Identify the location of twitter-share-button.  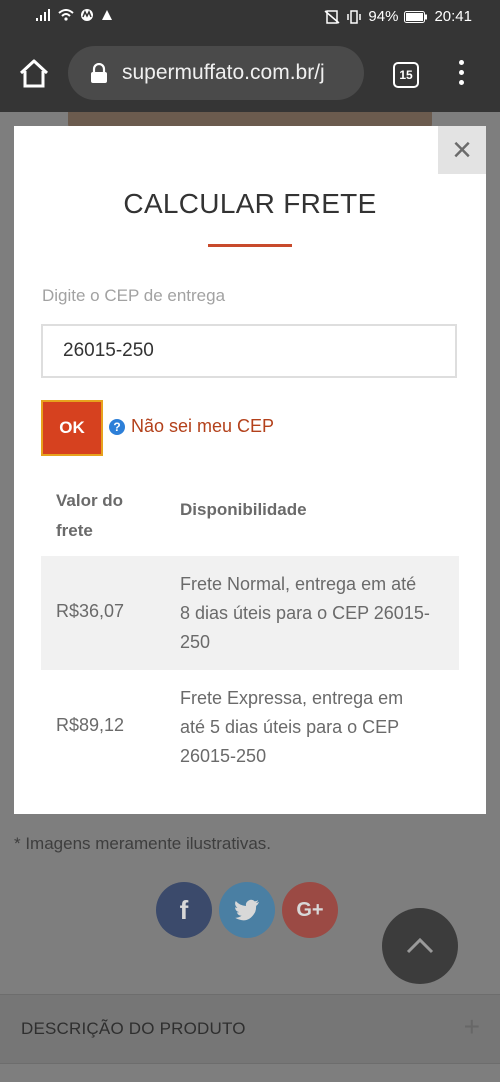
(247, 910).